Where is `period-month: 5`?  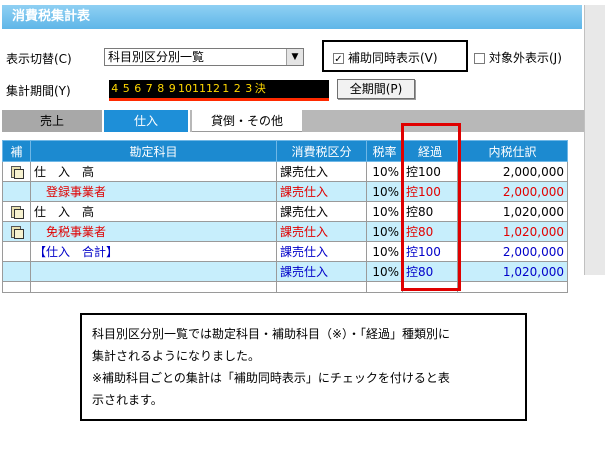
period-month: 5 is located at coordinates (127, 89).